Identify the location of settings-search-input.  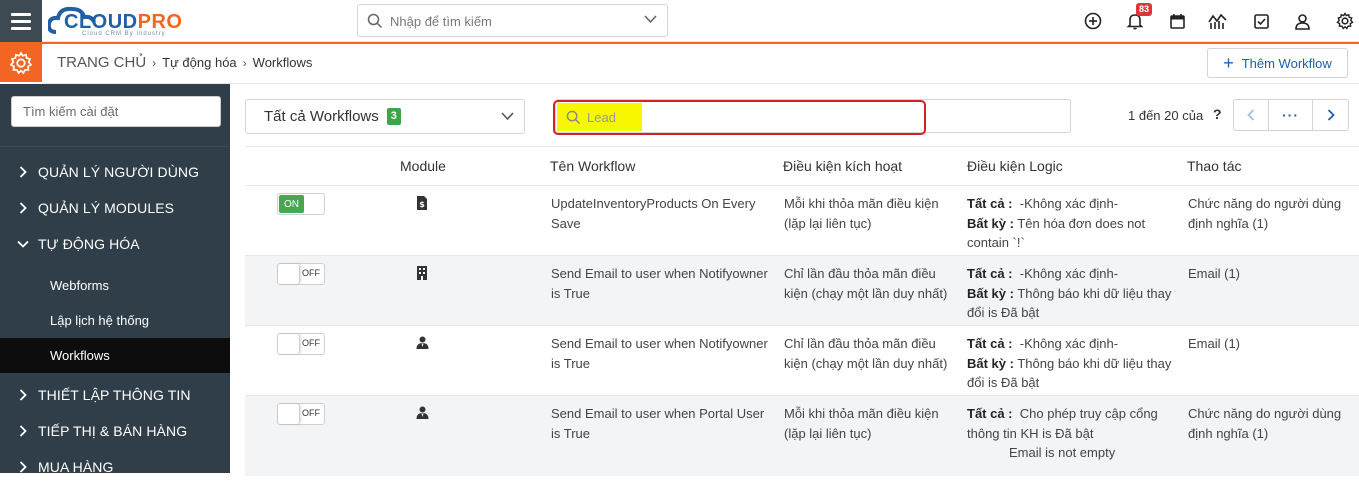
(116, 111).